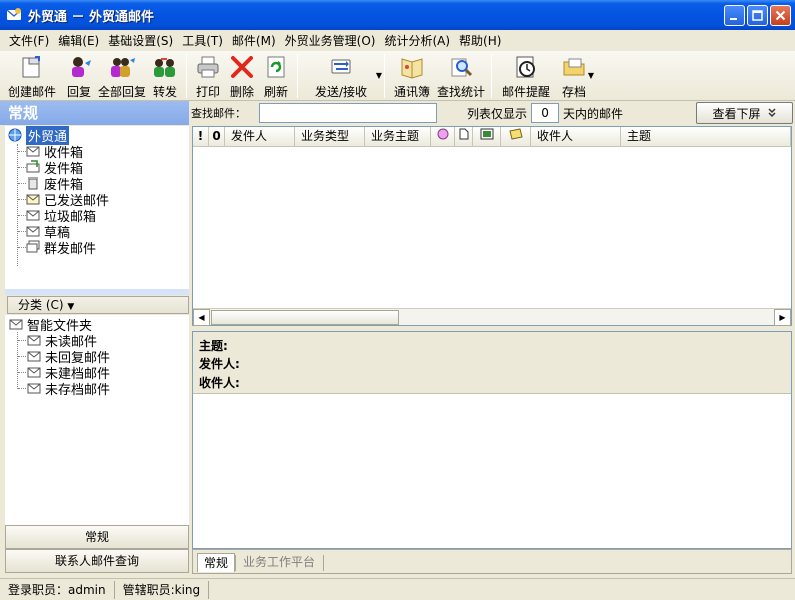 Image resolution: width=795 pixels, height=600 pixels. Describe the element at coordinates (412, 68) in the screenshot. I see `address-book-icon` at that location.